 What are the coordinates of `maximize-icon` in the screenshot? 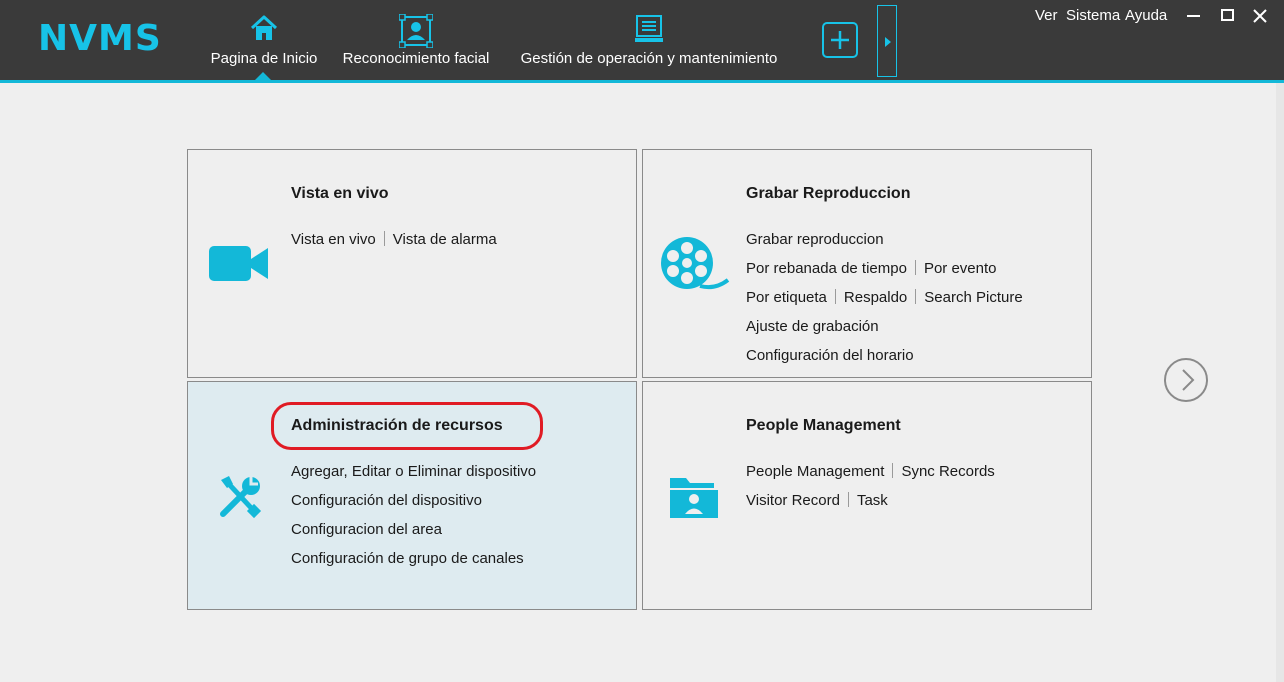 It's located at (1227, 15).